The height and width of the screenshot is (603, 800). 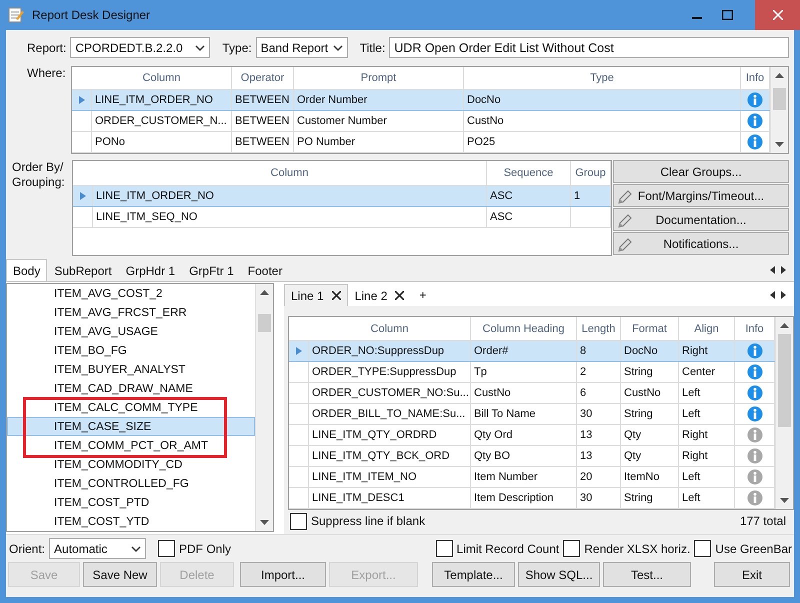 I want to click on table-cell: LINE_ITM_ORDER_NO, so click(x=290, y=196).